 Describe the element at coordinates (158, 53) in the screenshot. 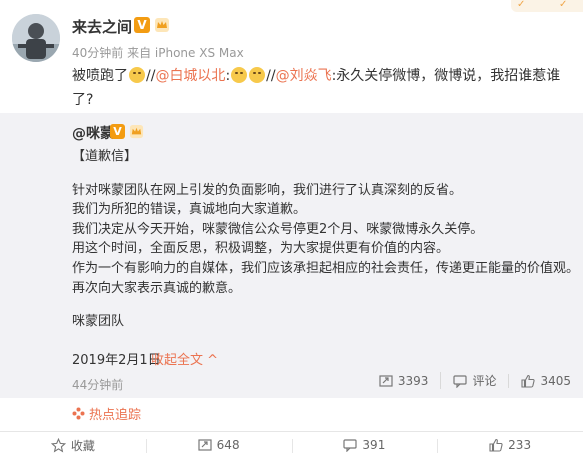

I see `post-meta: 40分钟前 来自 iPhone XS Max` at that location.